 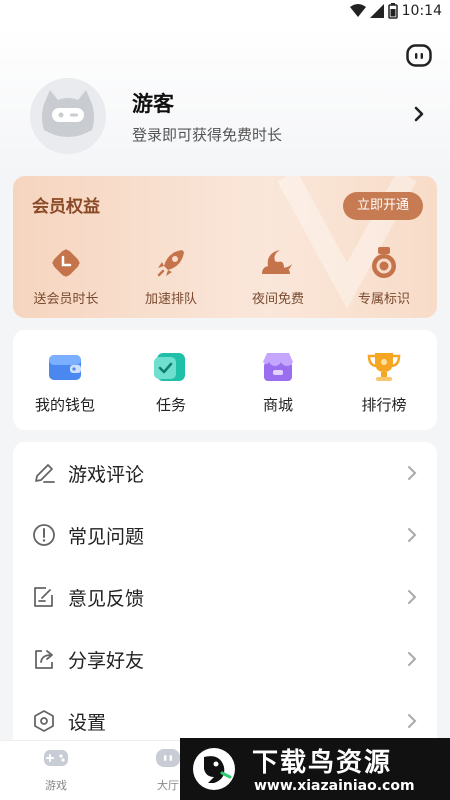 What do you see at coordinates (277, 262) in the screenshot?
I see `moon-cloud-icon` at bounding box center [277, 262].